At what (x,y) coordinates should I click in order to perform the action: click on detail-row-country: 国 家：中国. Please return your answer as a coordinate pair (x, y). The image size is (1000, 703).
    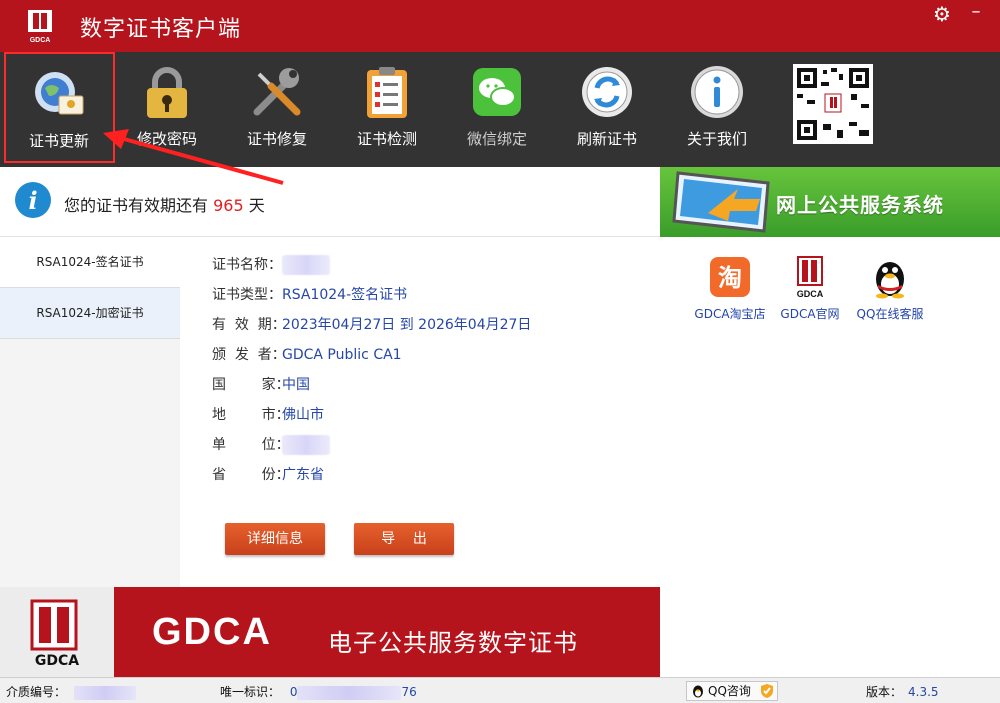
    Looking at the image, I should click on (261, 384).